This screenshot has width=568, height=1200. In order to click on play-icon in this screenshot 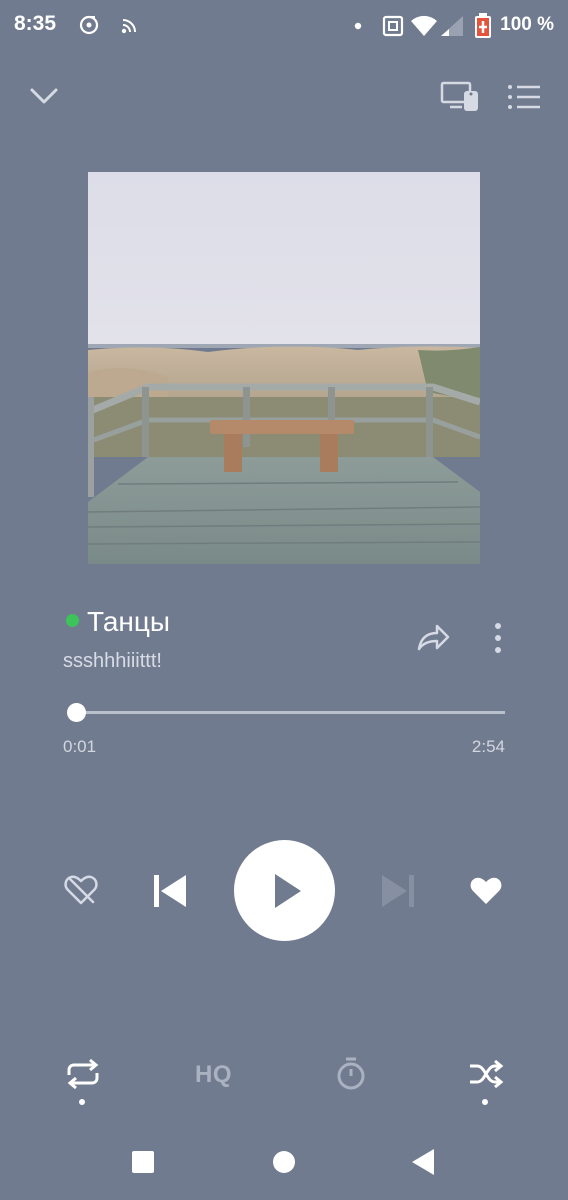, I will do `click(288, 891)`.